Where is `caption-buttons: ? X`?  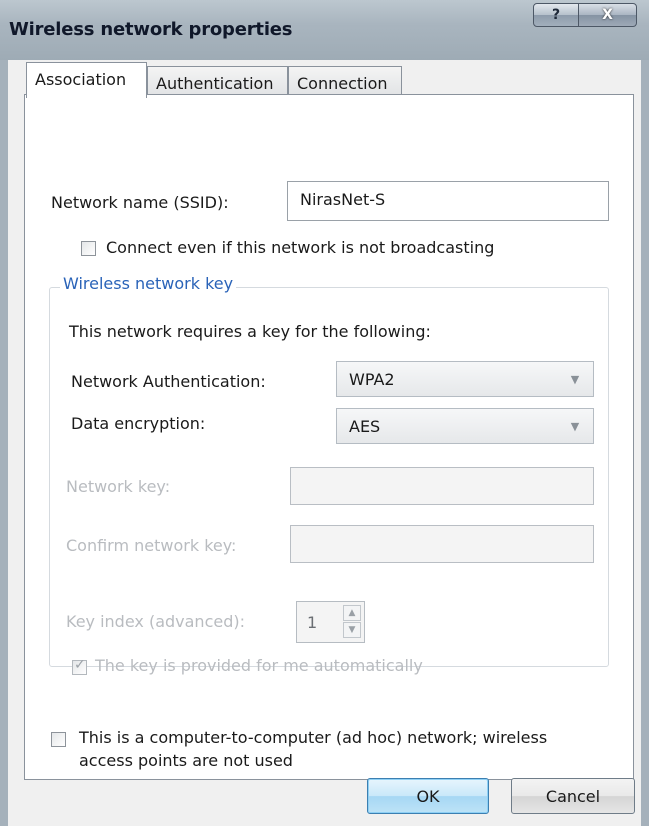
caption-buttons: ? X is located at coordinates (585, 15).